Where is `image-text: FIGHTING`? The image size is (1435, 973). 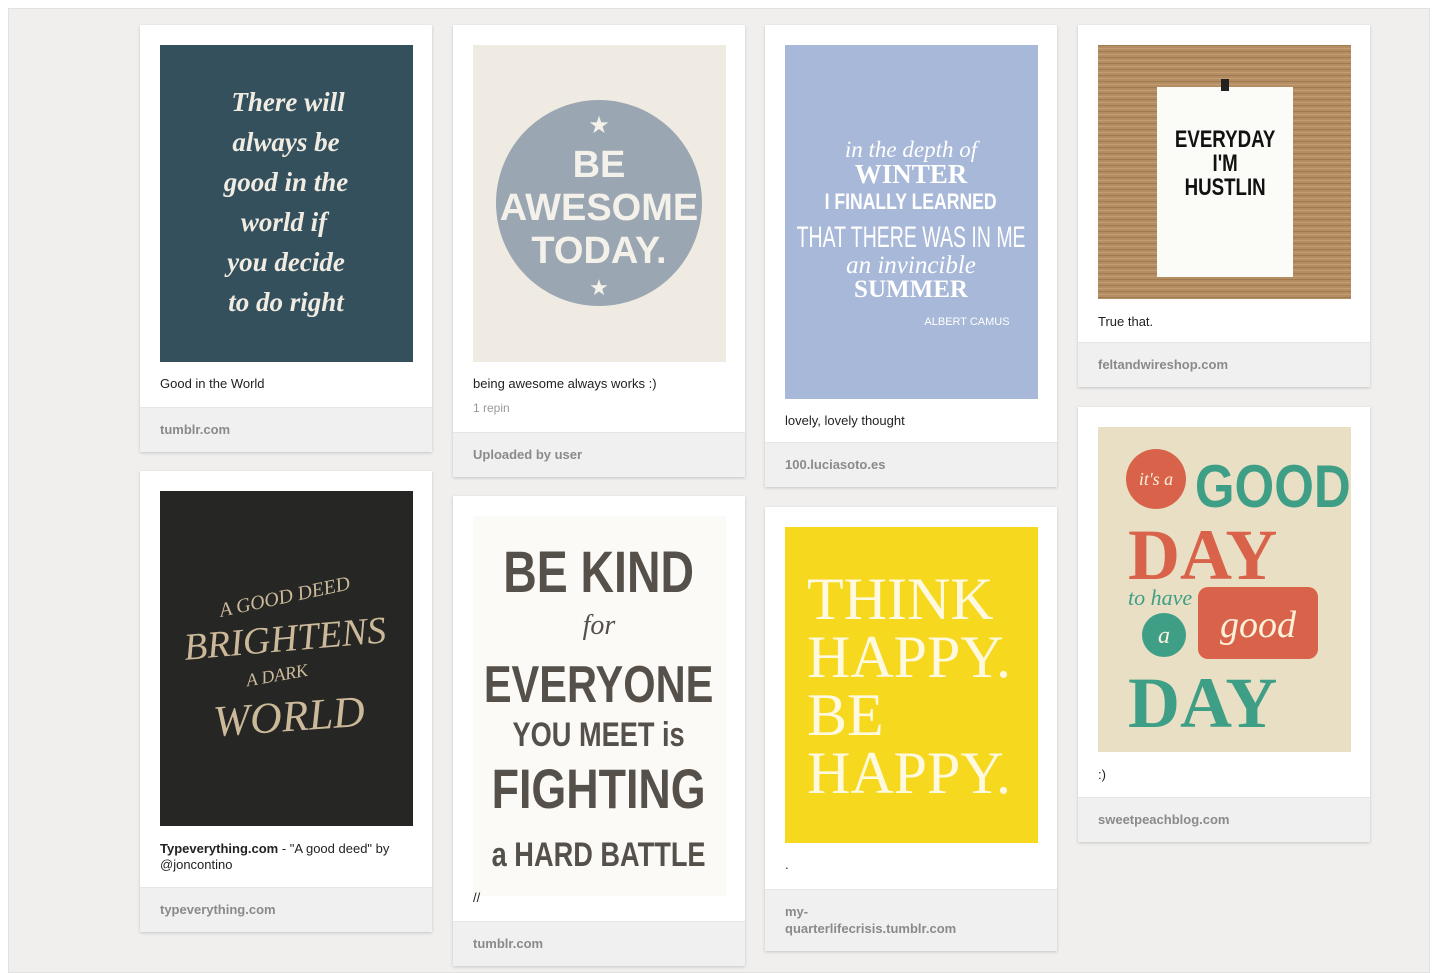 image-text: FIGHTING is located at coordinates (599, 788).